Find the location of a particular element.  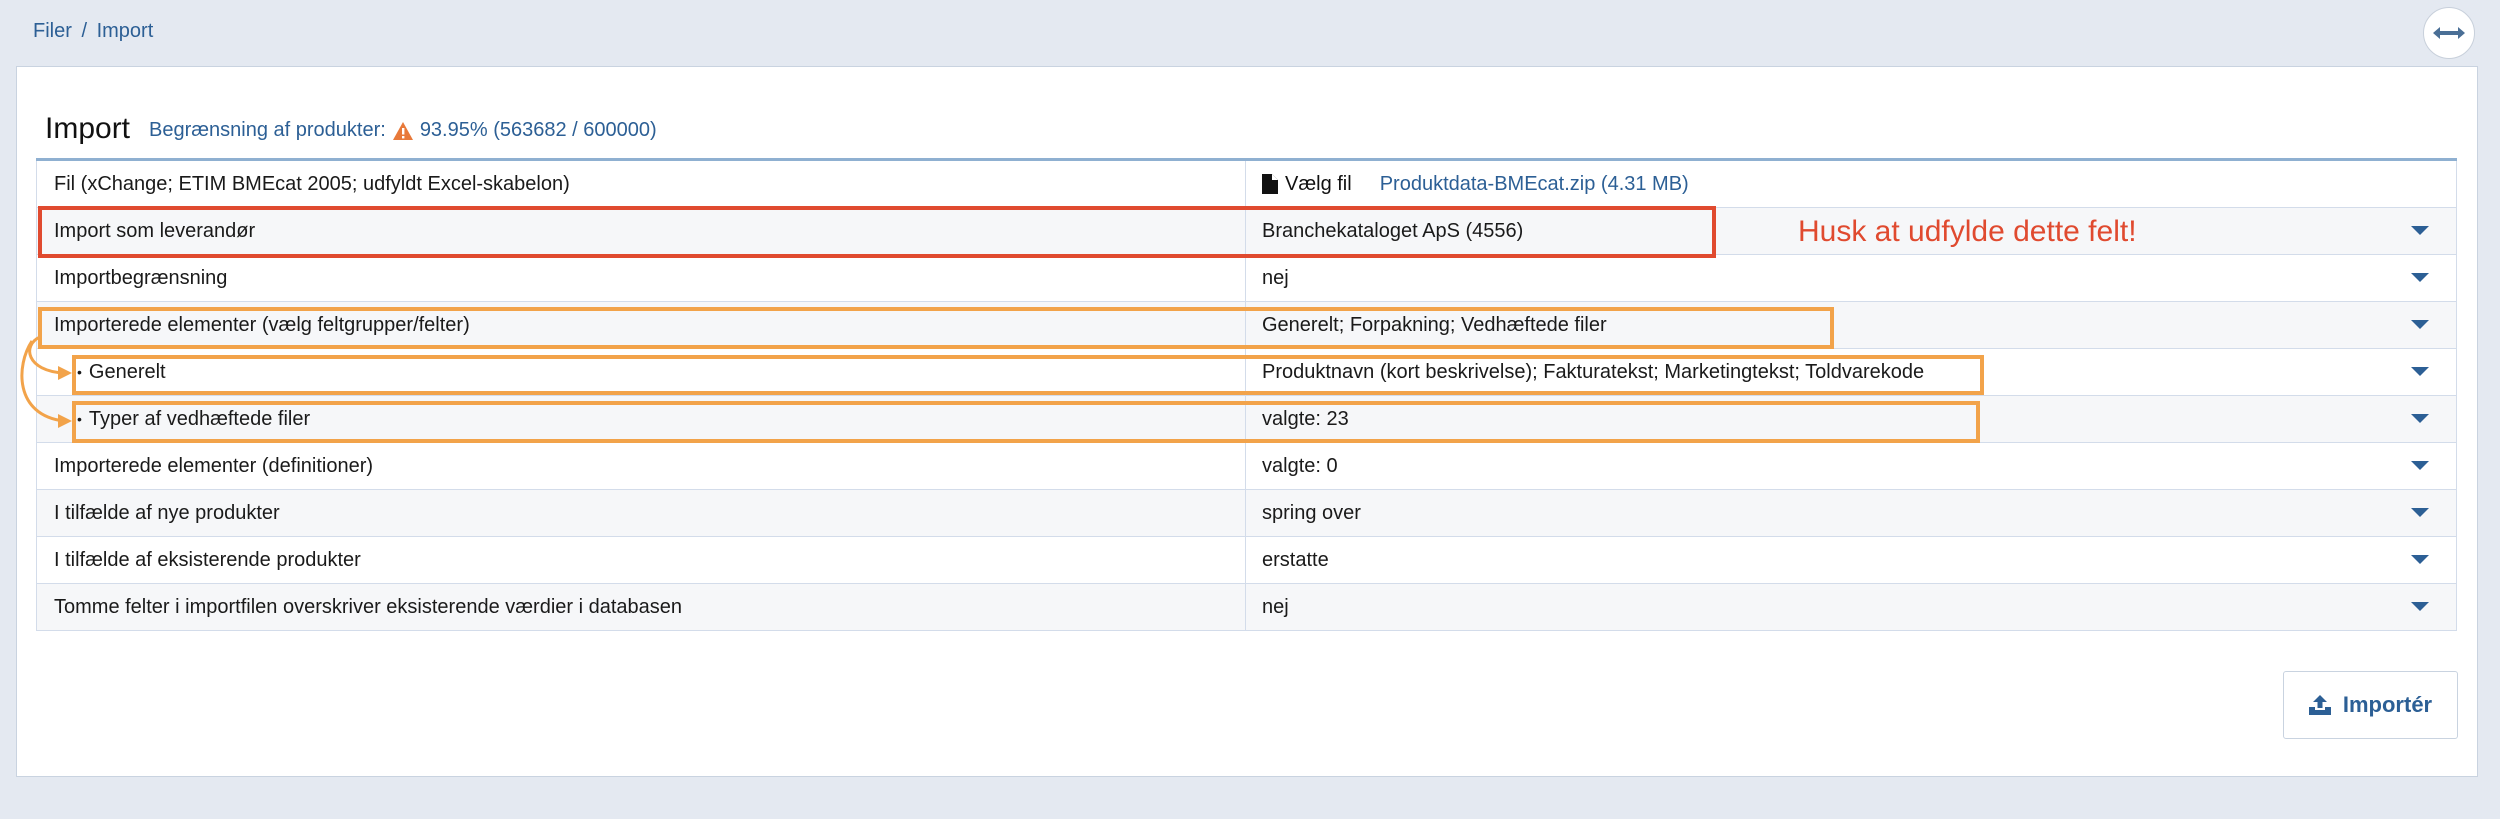

row-label: I tilfælde af nye produkter is located at coordinates (641, 513).